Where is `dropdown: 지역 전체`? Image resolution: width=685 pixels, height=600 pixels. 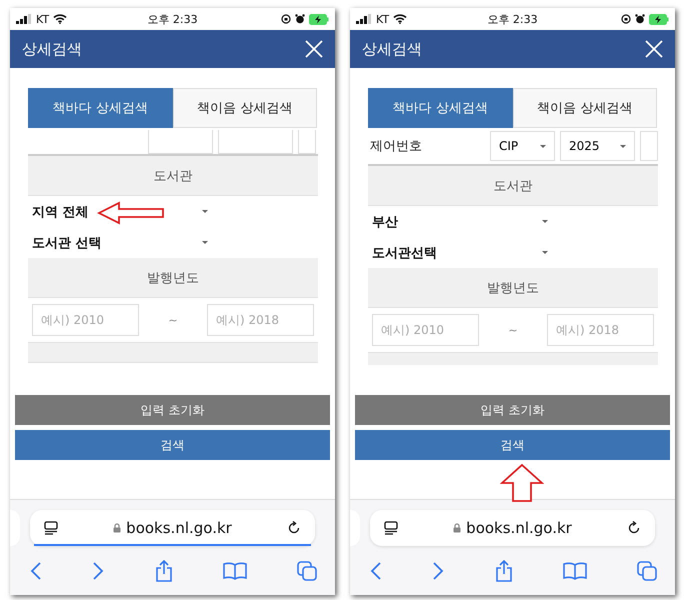 dropdown: 지역 전체 is located at coordinates (118, 211).